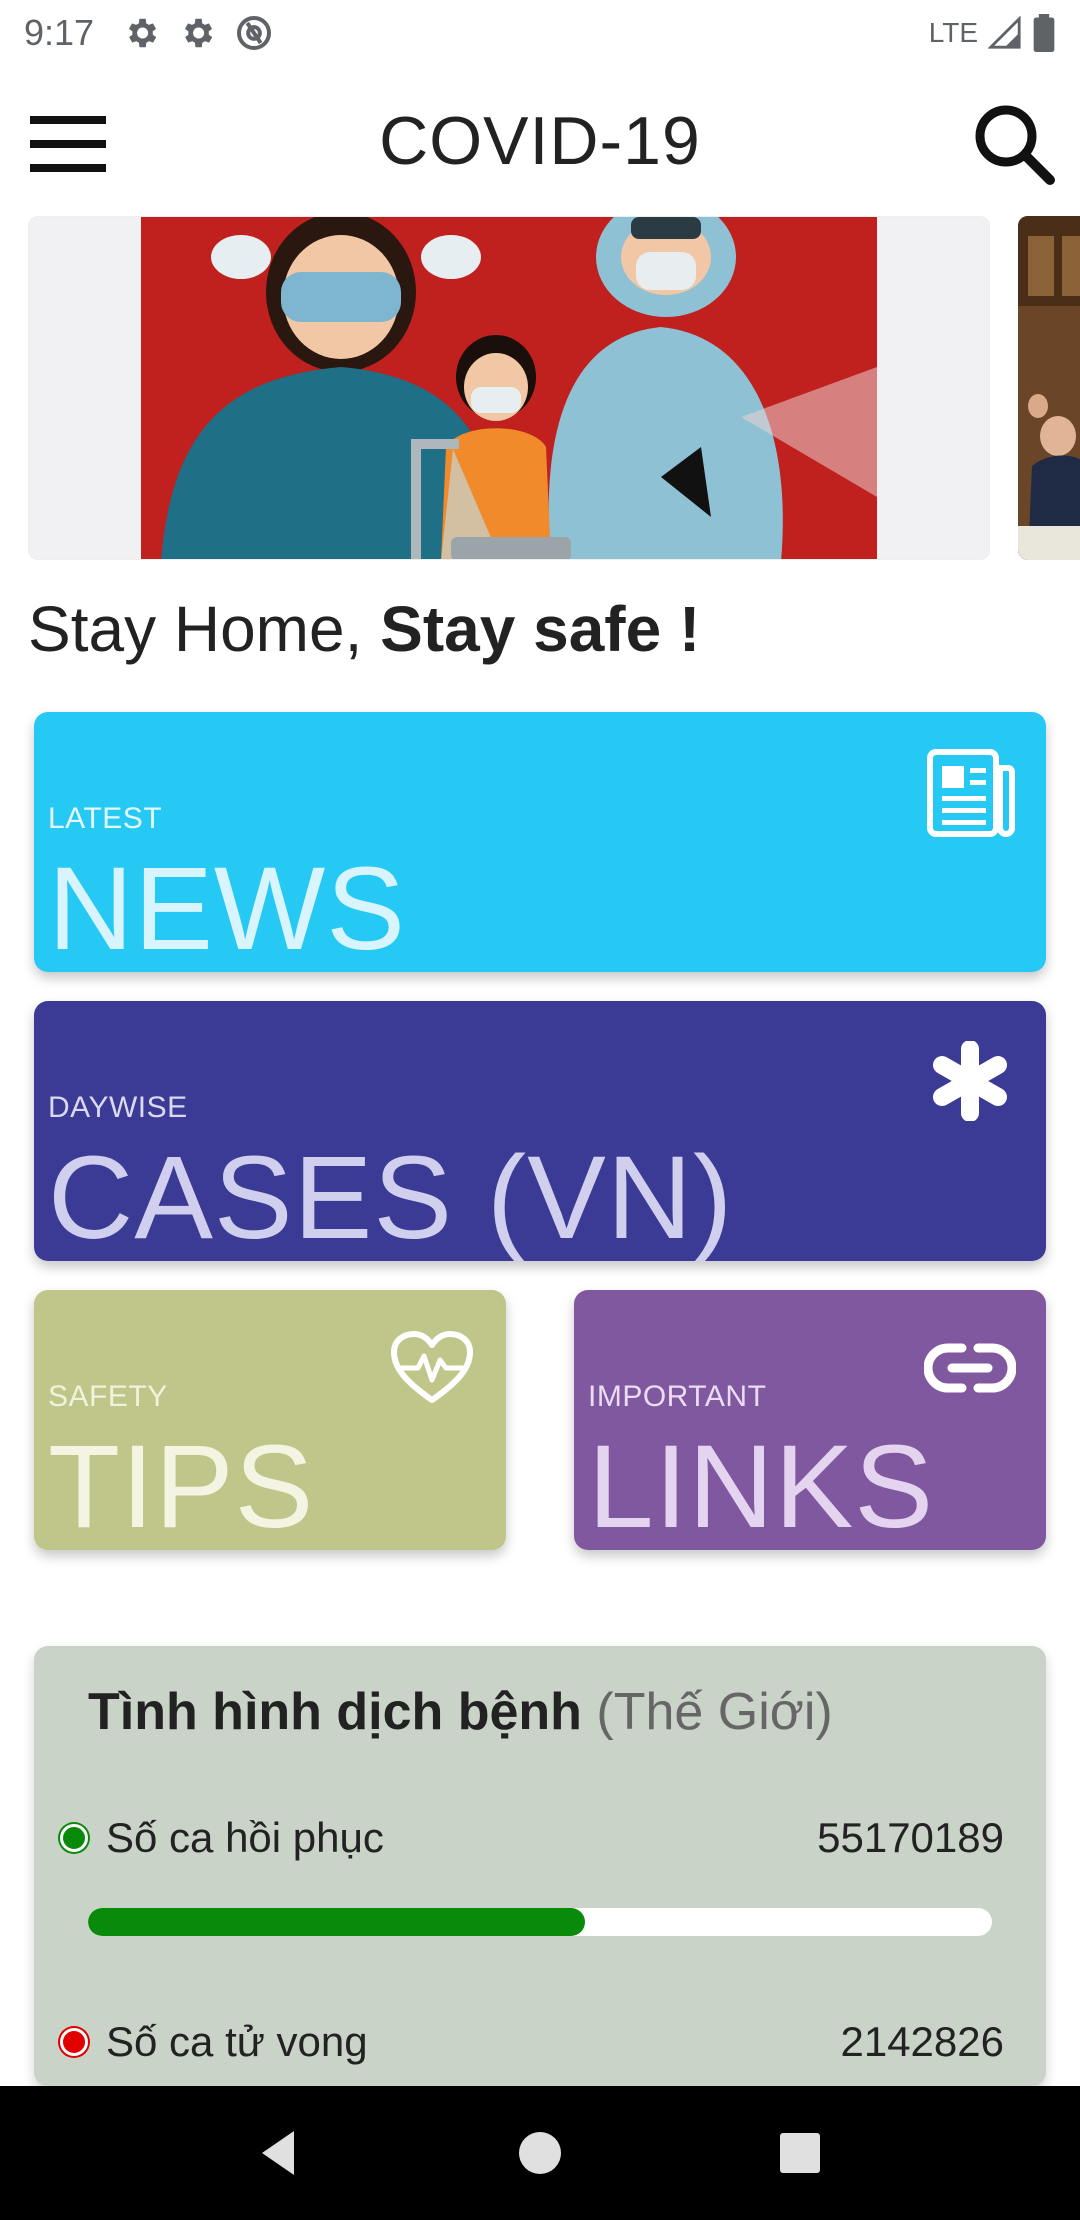 The image size is (1080, 2220). What do you see at coordinates (540, 33) in the screenshot?
I see `status-bar: 9:17 LTE` at bounding box center [540, 33].